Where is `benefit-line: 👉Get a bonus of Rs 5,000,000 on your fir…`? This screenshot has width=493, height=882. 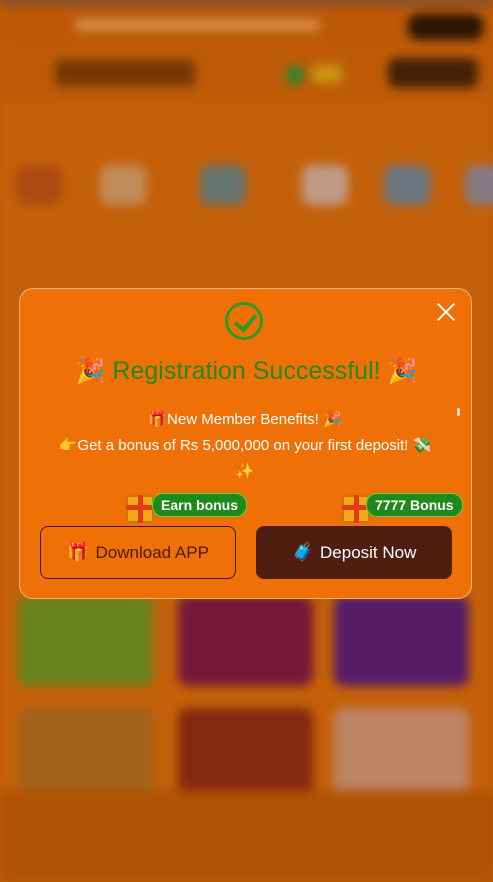
benefit-line: 👉Get a bonus of Rs 5,000,000 on your fir… is located at coordinates (245, 445).